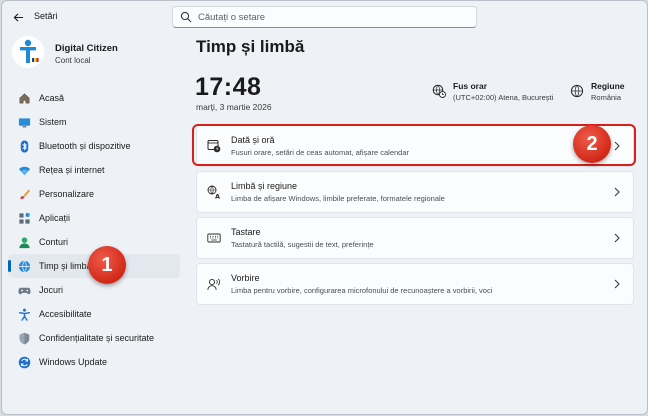 Image resolution: width=648 pixels, height=416 pixels. Describe the element at coordinates (503, 97) in the screenshot. I see `timezone-value: (UTC+02:00) Atena, București` at that location.